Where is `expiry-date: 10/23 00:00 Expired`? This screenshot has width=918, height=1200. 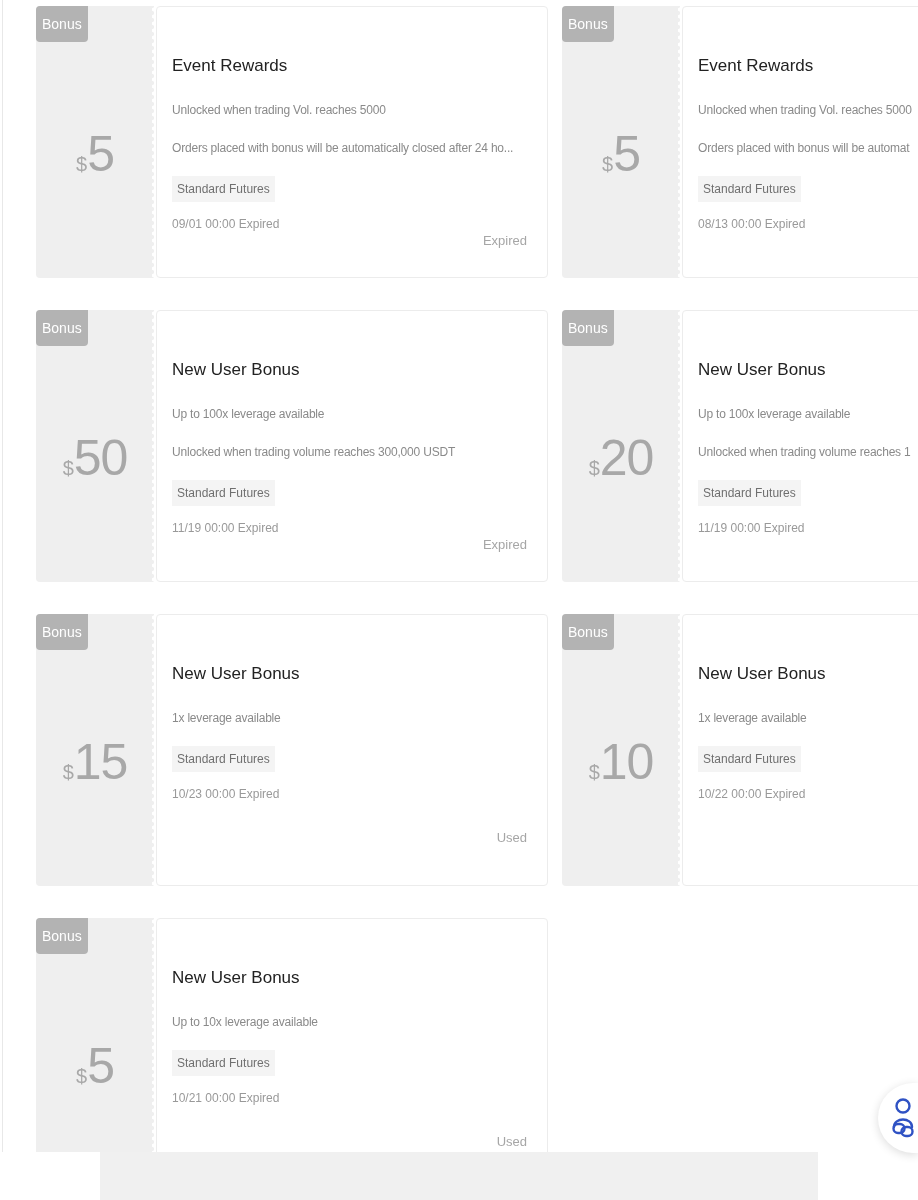 expiry-date: 10/23 00:00 Expired is located at coordinates (226, 794).